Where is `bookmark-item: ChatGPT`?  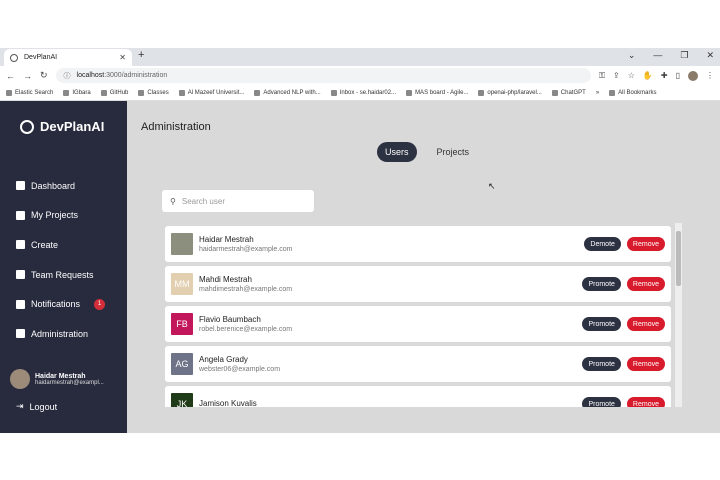 bookmark-item: ChatGPT is located at coordinates (568, 92).